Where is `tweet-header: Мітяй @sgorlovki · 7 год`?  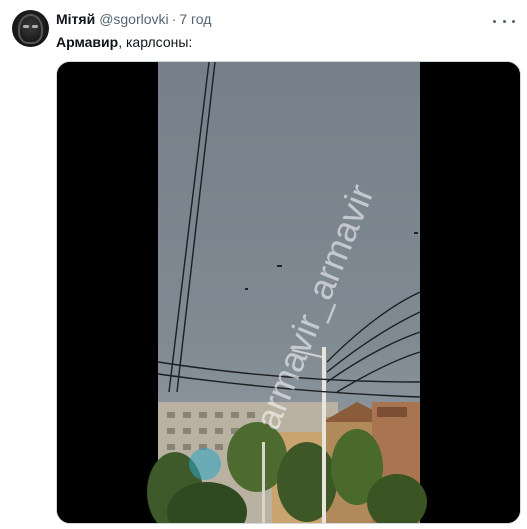 tweet-header: Мітяй @sgorlovki · 7 год is located at coordinates (133, 20).